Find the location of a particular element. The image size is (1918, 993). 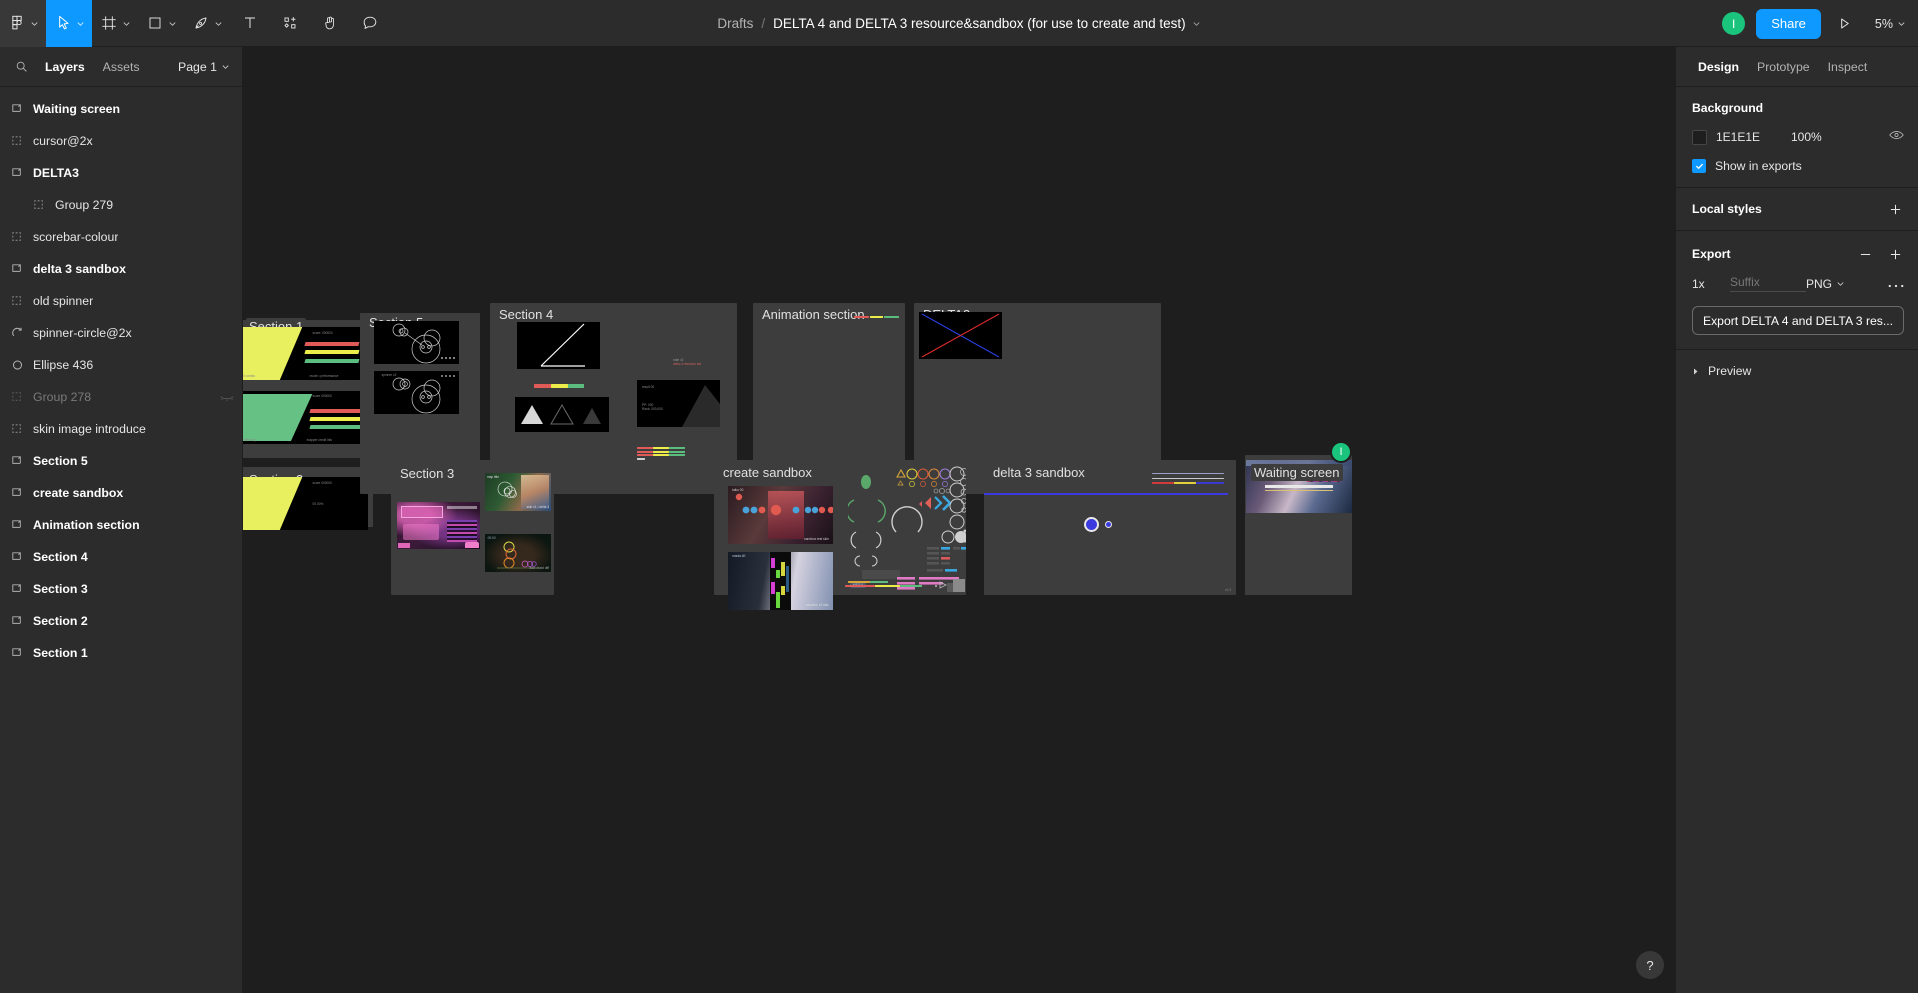

layer-row-section-5: Section 5 is located at coordinates (121, 461).